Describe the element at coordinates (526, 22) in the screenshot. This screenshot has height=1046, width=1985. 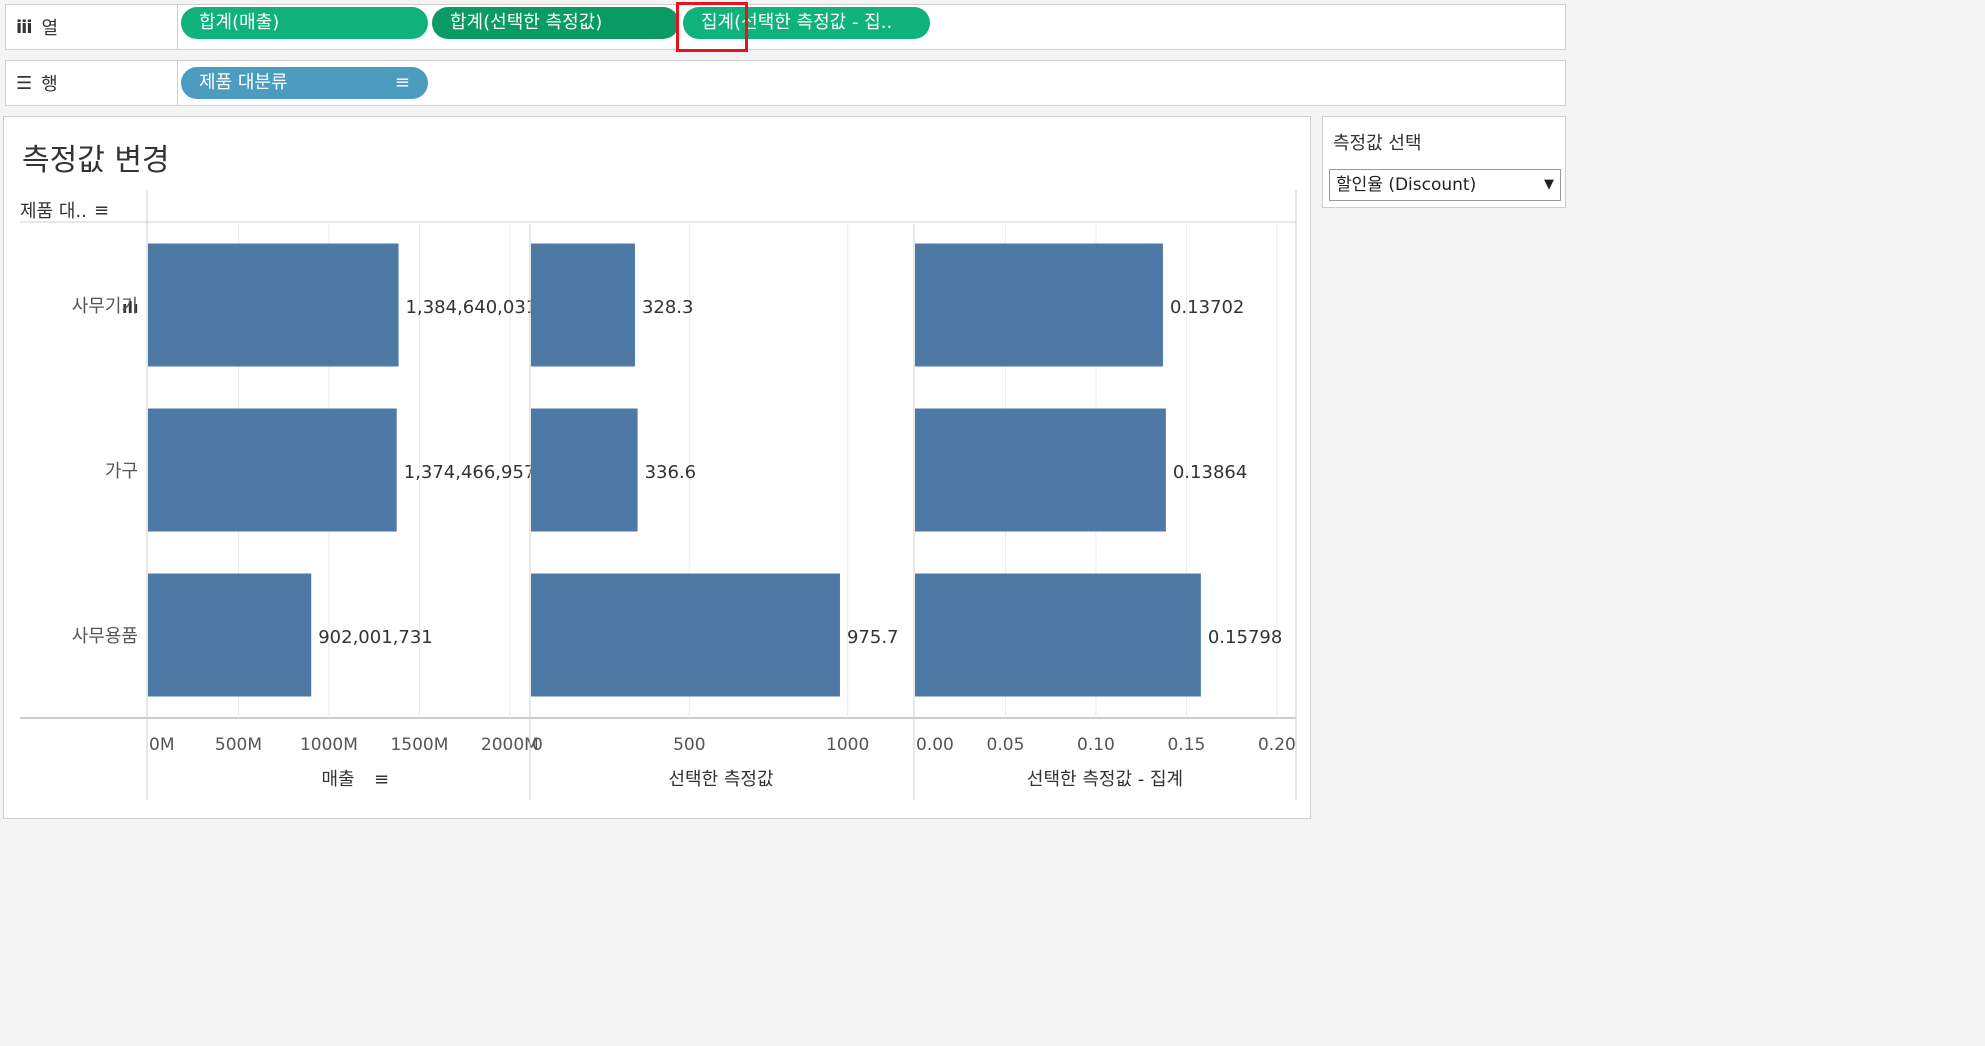
I see `pill-sum-selected-measure-label: 합계(선택한 측정값)` at that location.